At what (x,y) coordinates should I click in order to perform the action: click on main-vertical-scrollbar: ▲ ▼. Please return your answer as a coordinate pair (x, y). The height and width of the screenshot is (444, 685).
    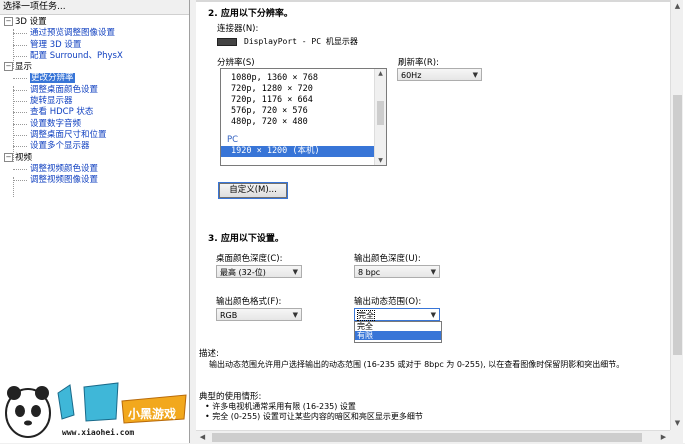
    Looking at the image, I should click on (677, 215).